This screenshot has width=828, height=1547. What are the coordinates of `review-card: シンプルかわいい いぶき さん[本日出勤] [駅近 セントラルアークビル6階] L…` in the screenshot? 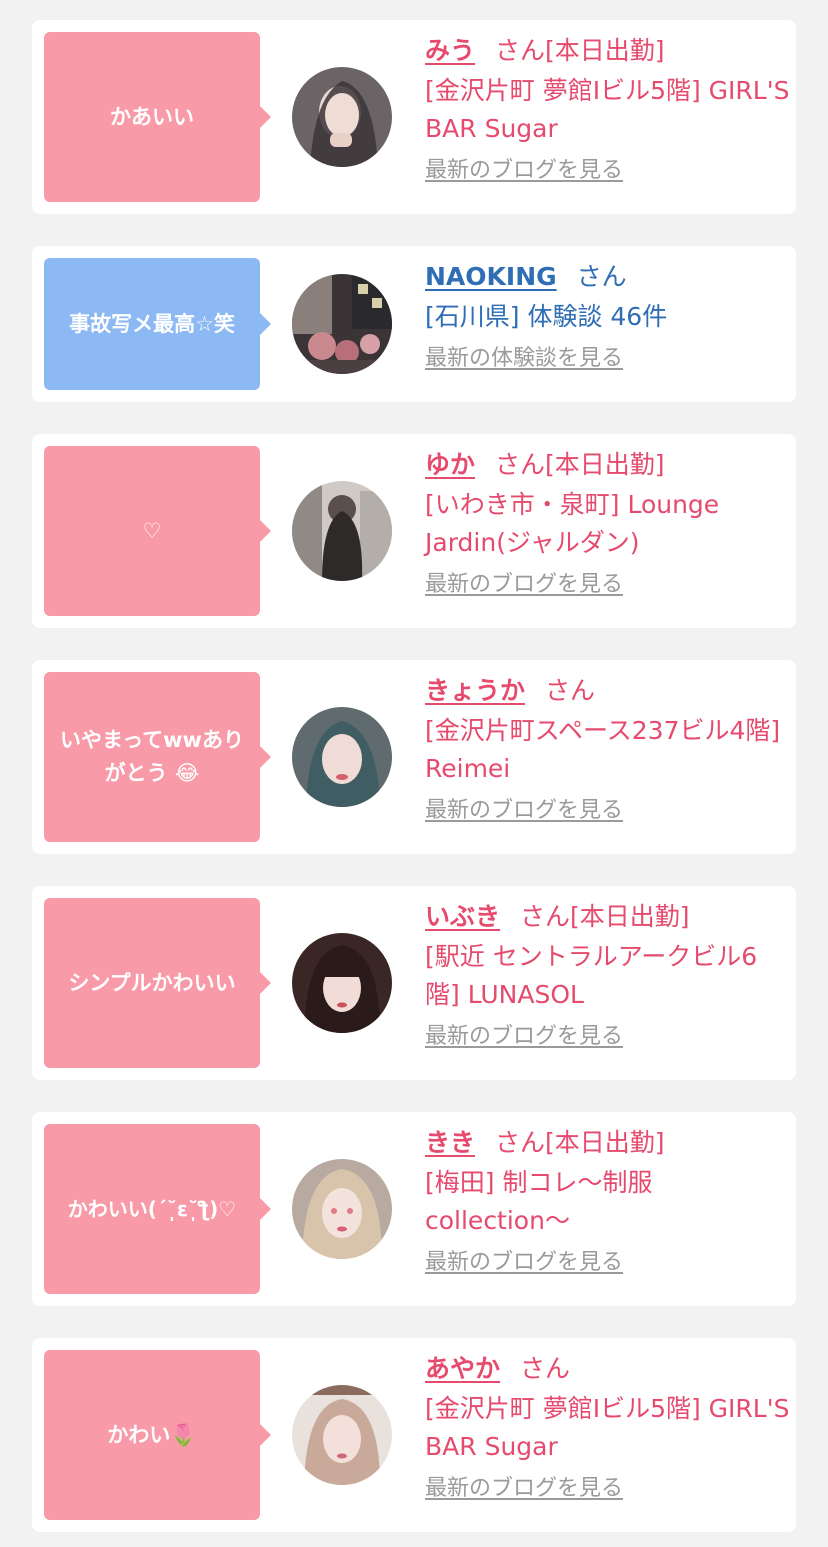 It's located at (414, 983).